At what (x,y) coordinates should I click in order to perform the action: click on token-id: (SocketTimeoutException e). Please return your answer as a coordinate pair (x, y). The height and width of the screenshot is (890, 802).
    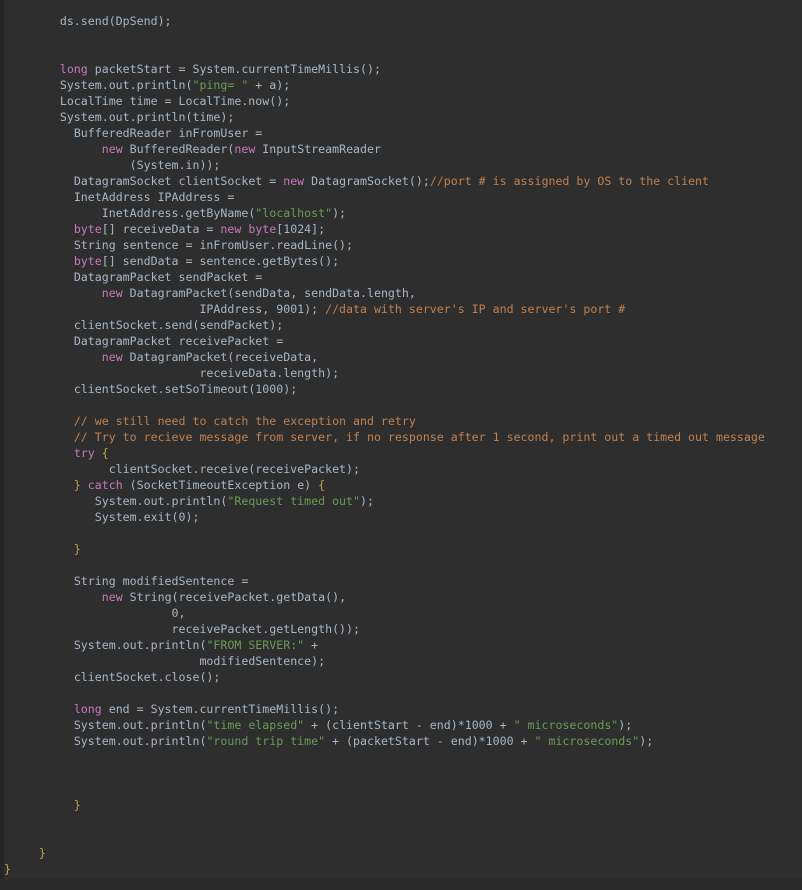
    Looking at the image, I should click on (220, 484).